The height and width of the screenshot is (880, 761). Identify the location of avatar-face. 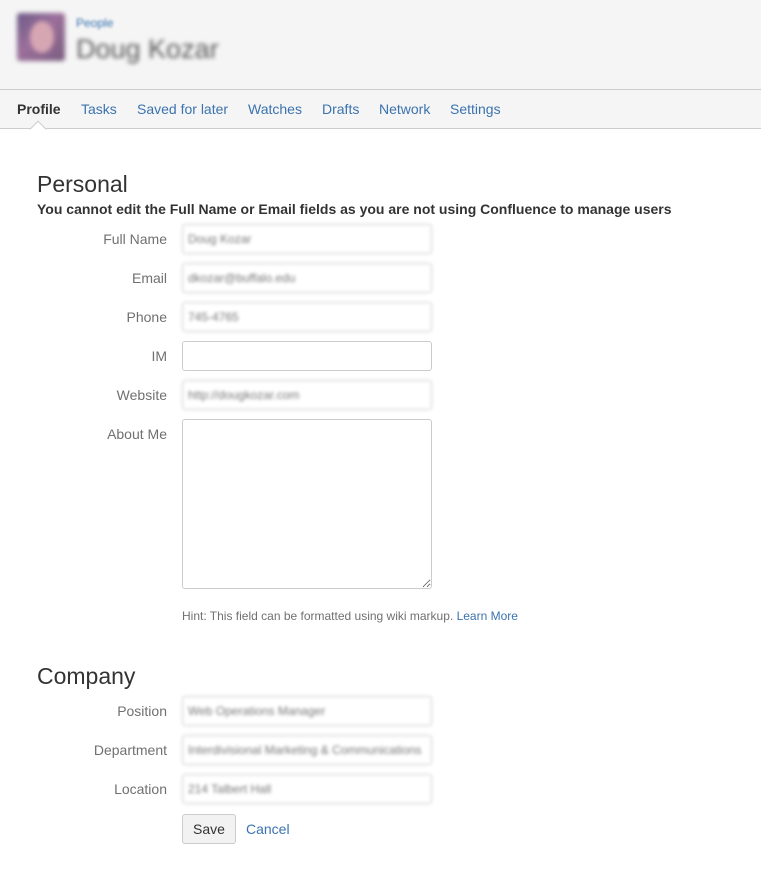
(42, 37).